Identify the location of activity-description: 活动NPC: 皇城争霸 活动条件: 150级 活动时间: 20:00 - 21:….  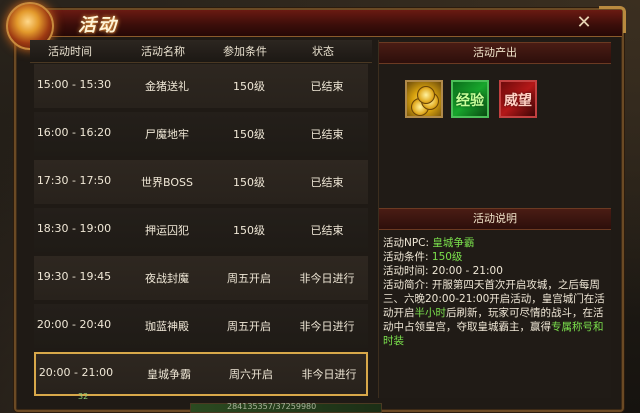
(496, 292).